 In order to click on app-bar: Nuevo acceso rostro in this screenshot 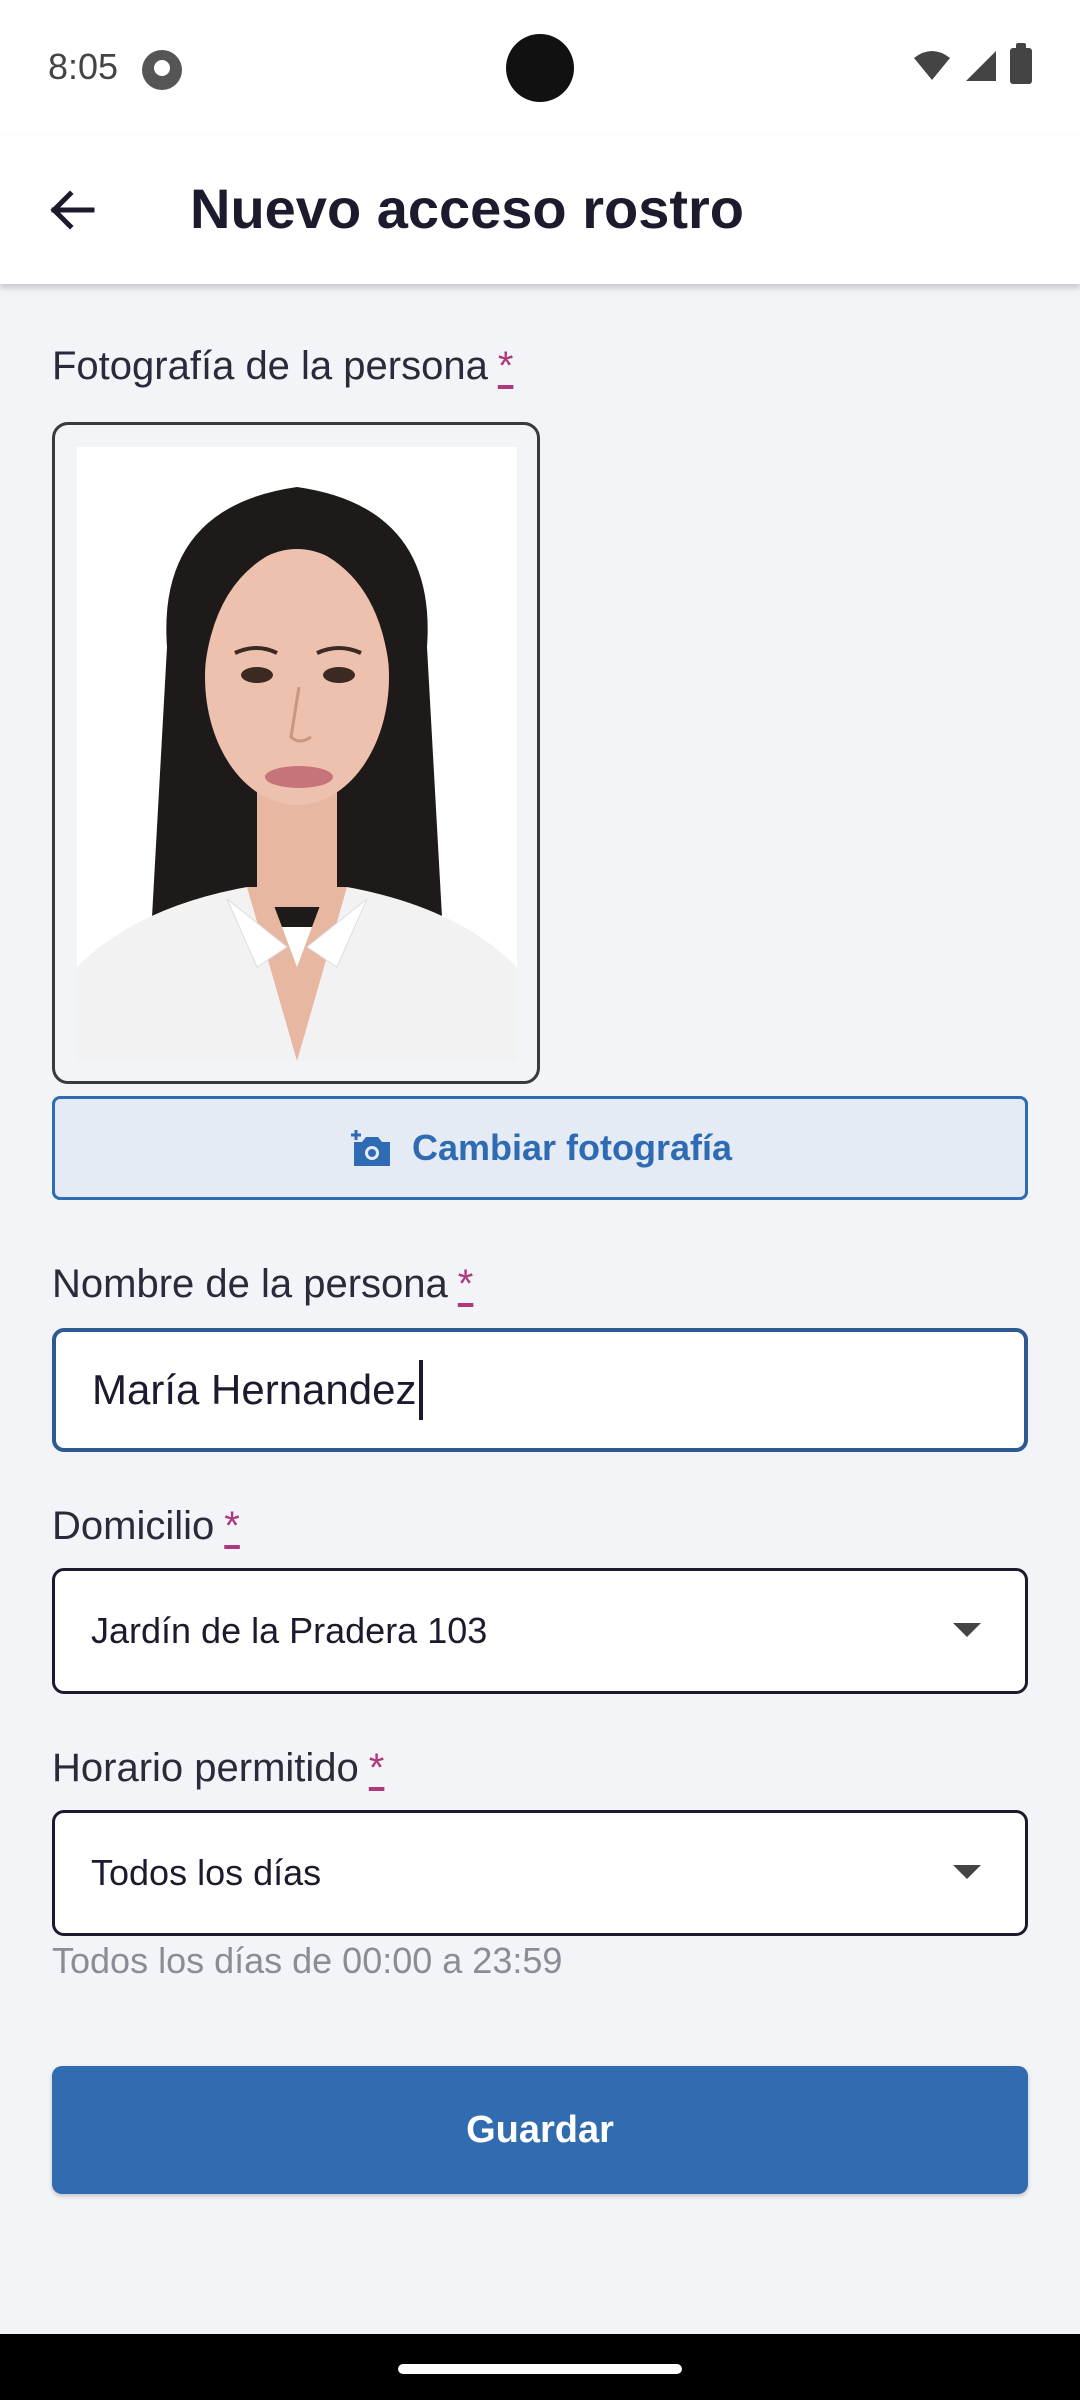, I will do `click(540, 210)`.